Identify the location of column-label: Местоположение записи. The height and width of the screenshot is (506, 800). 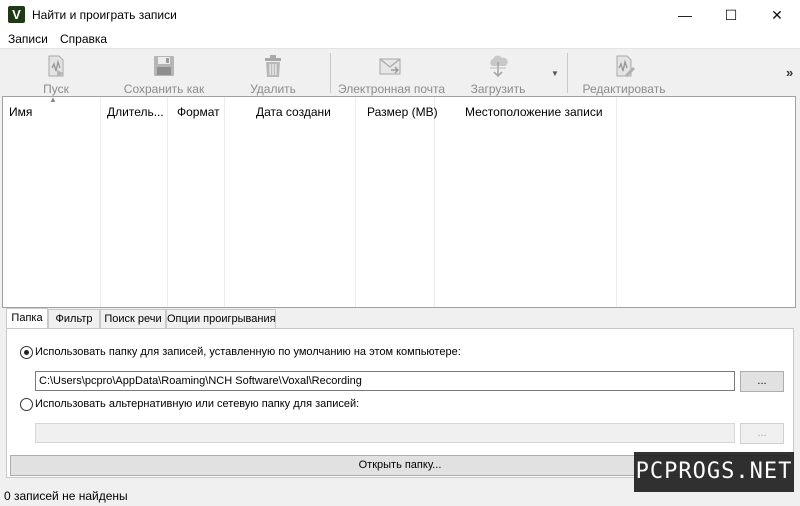
(534, 112).